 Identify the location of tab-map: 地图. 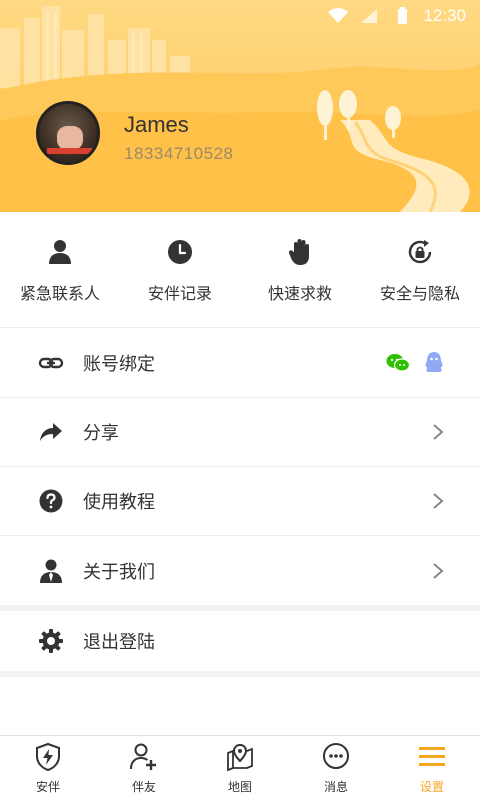
(240, 768).